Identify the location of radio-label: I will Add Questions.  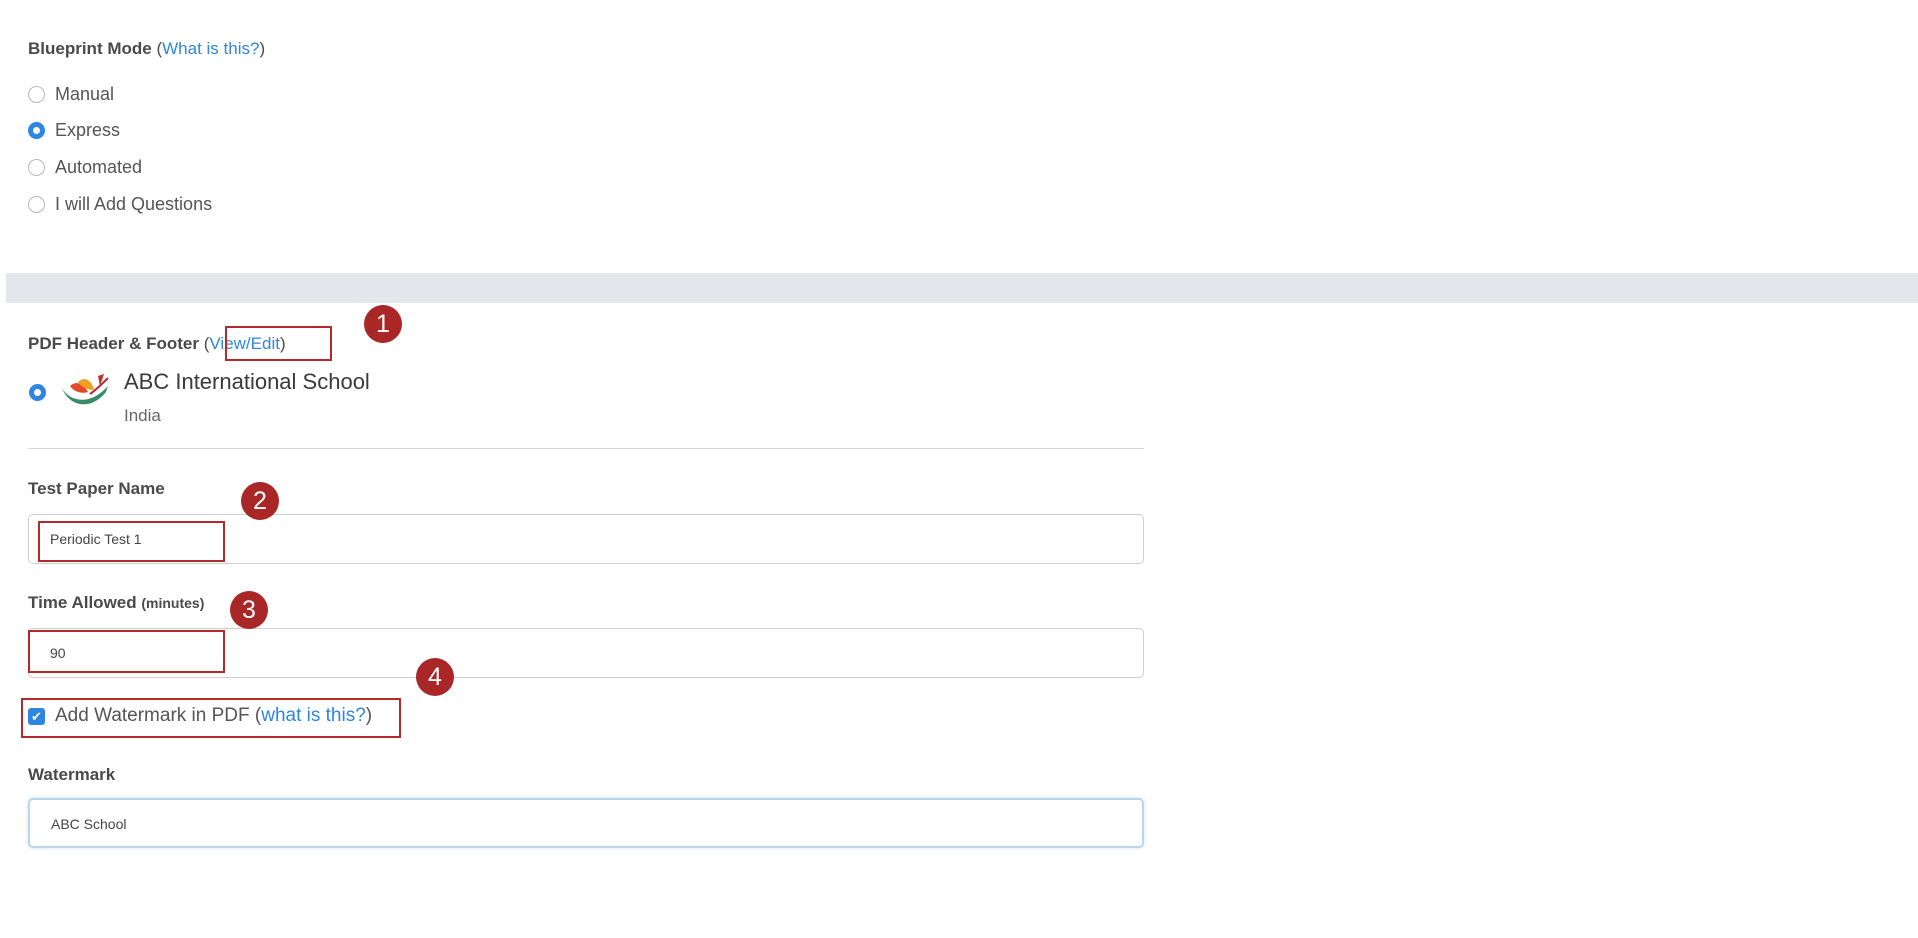
(134, 204).